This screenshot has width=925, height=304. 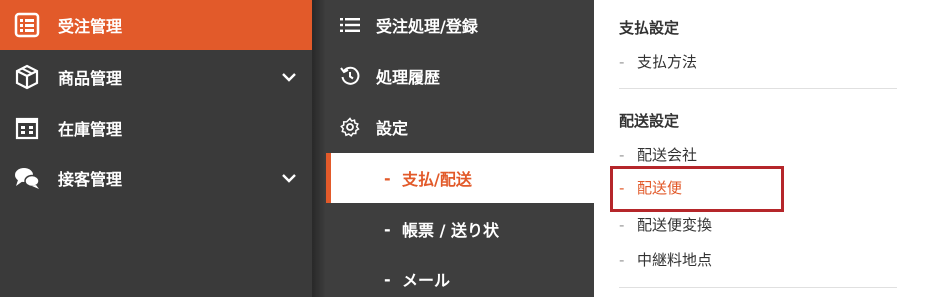 What do you see at coordinates (460, 127) in the screenshot?
I see `submenu-item-settings: 設定` at bounding box center [460, 127].